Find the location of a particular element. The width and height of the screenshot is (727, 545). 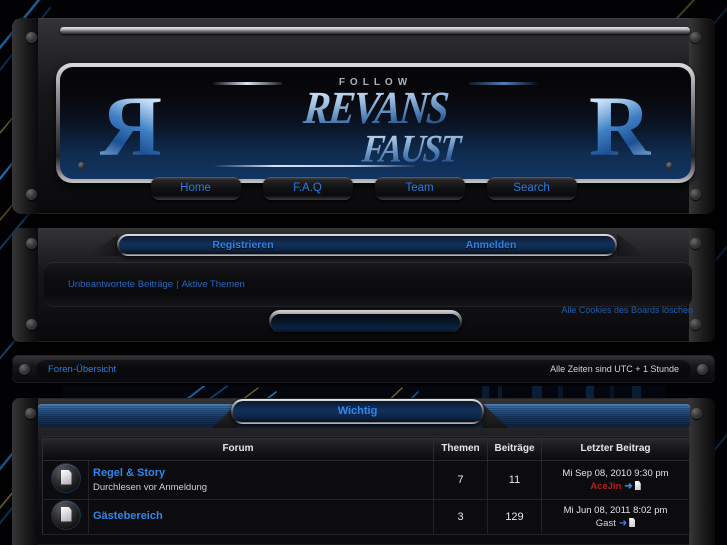

forum-info-cell: Regel & Story Durchlesen vor Anmeldung is located at coordinates (261, 480).